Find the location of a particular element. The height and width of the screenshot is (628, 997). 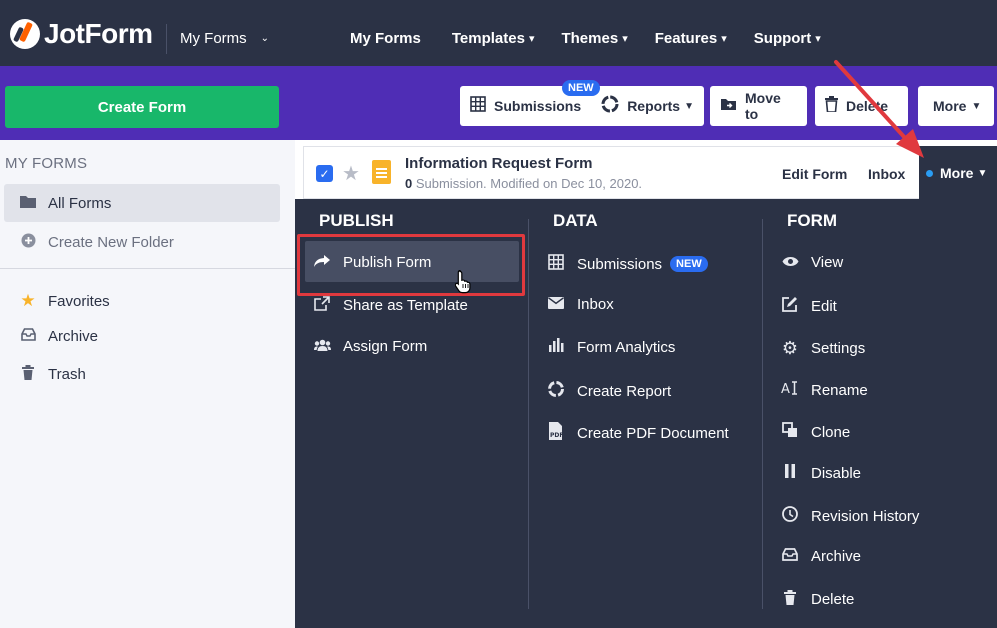

menu-item-clone: Clone is located at coordinates (815, 432).